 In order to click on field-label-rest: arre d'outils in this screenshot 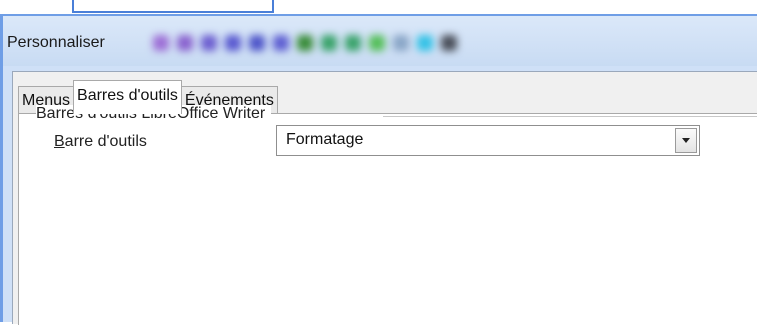, I will do `click(105, 141)`.